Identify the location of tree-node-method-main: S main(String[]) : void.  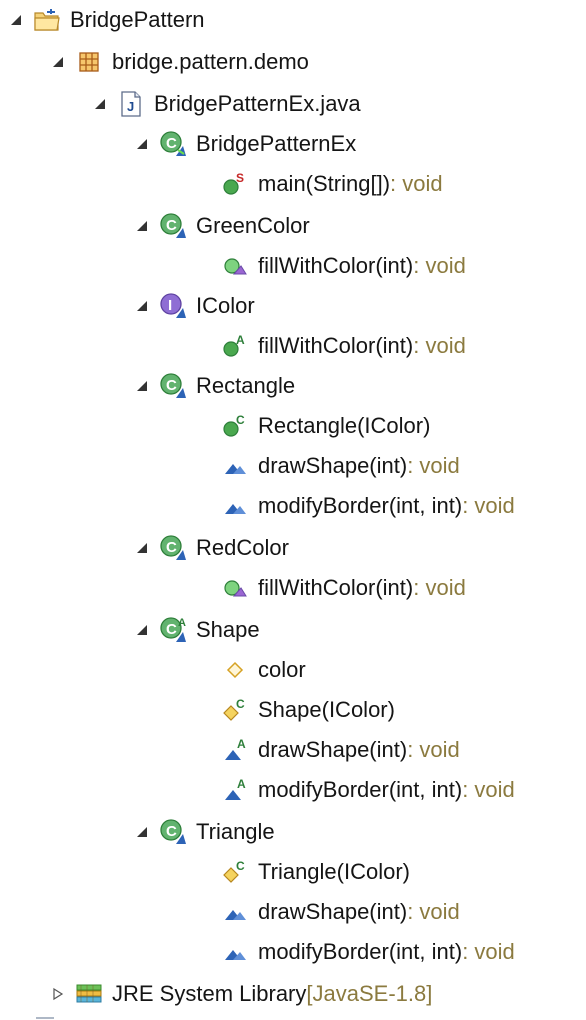
(318, 184).